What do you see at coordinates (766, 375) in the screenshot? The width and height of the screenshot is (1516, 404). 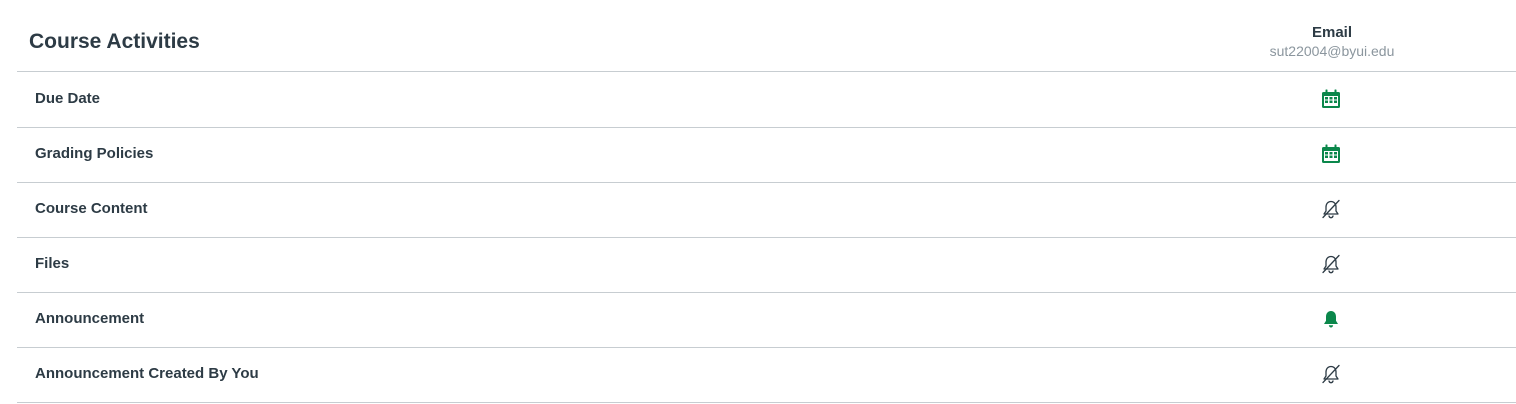 I see `table-row: Announcement Created By You` at bounding box center [766, 375].